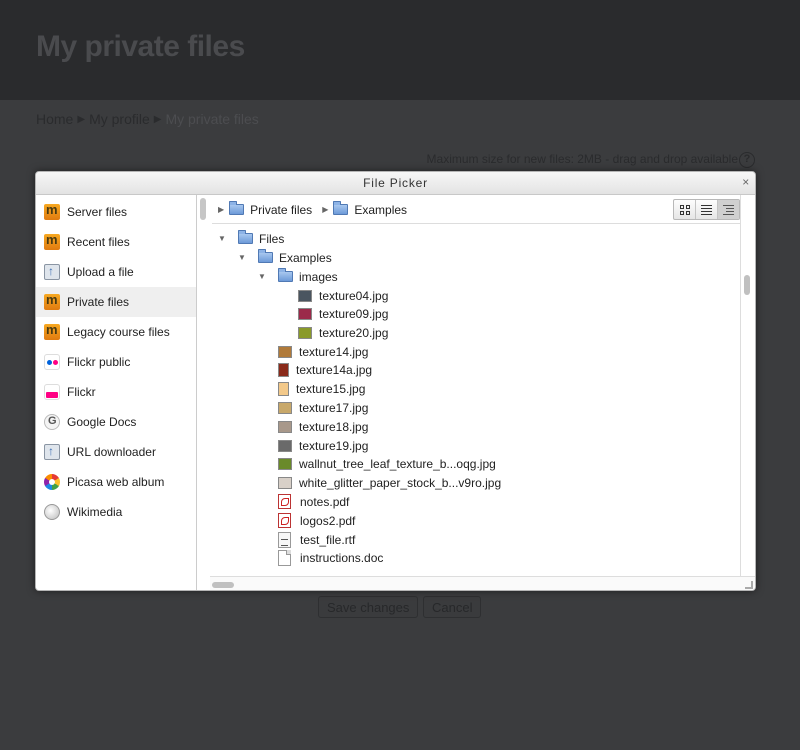 Image resolution: width=800 pixels, height=750 pixels. What do you see at coordinates (370, 209) in the screenshot?
I see `path-examples: Examples` at bounding box center [370, 209].